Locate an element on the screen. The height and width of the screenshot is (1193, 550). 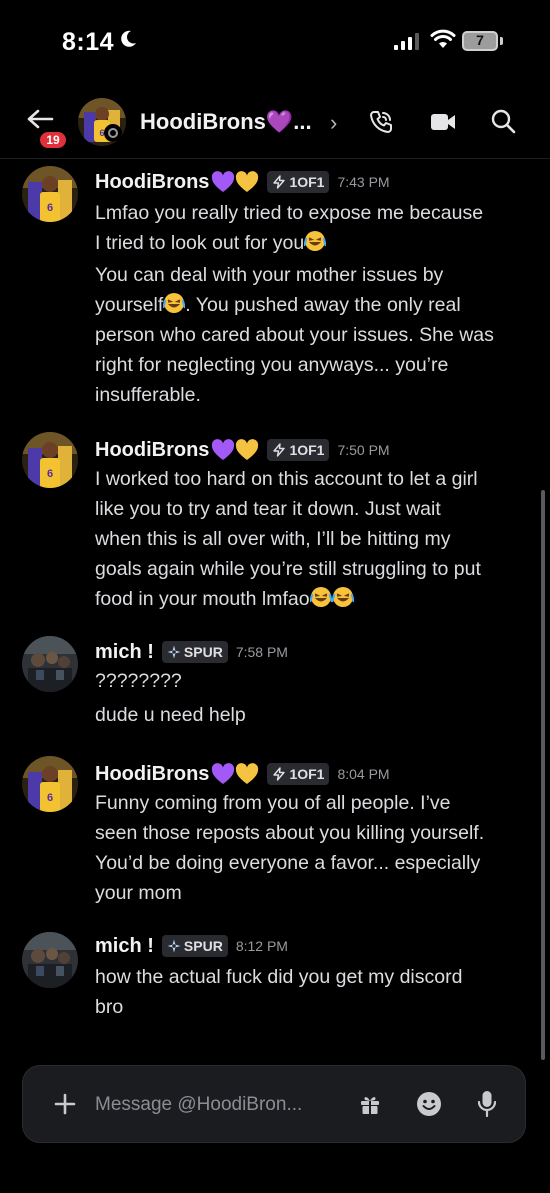
offline-status-indicator is located at coordinates (113, 133).